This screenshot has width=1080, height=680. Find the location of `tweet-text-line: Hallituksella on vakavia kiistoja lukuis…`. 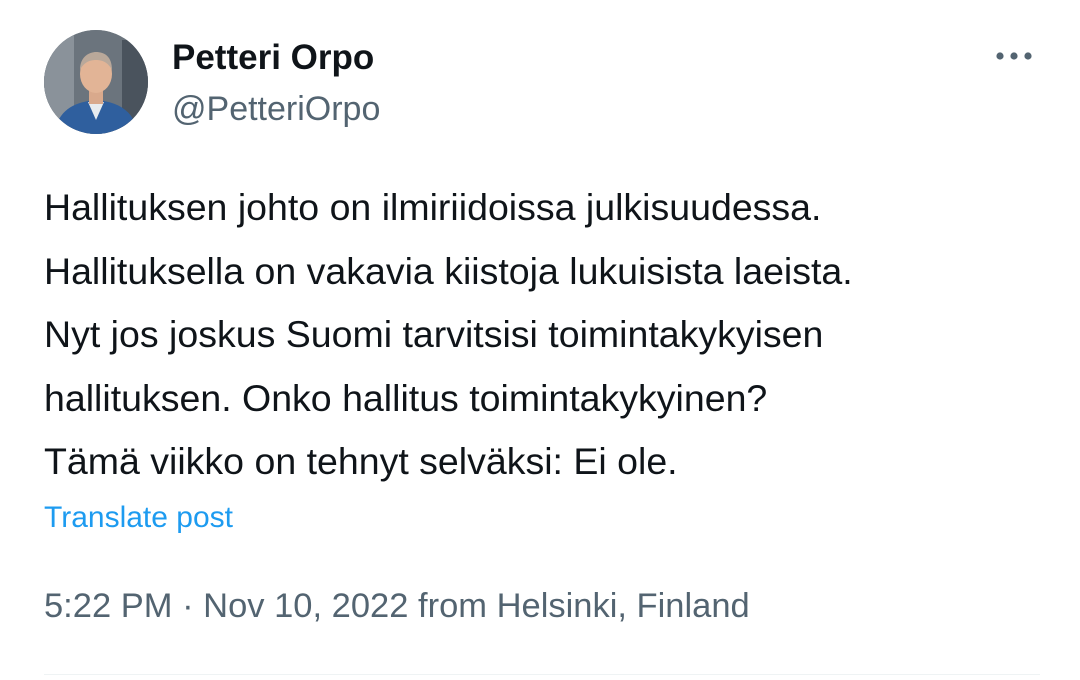

tweet-text-line: Hallituksella on vakavia kiistoja lukuis… is located at coordinates (448, 270).